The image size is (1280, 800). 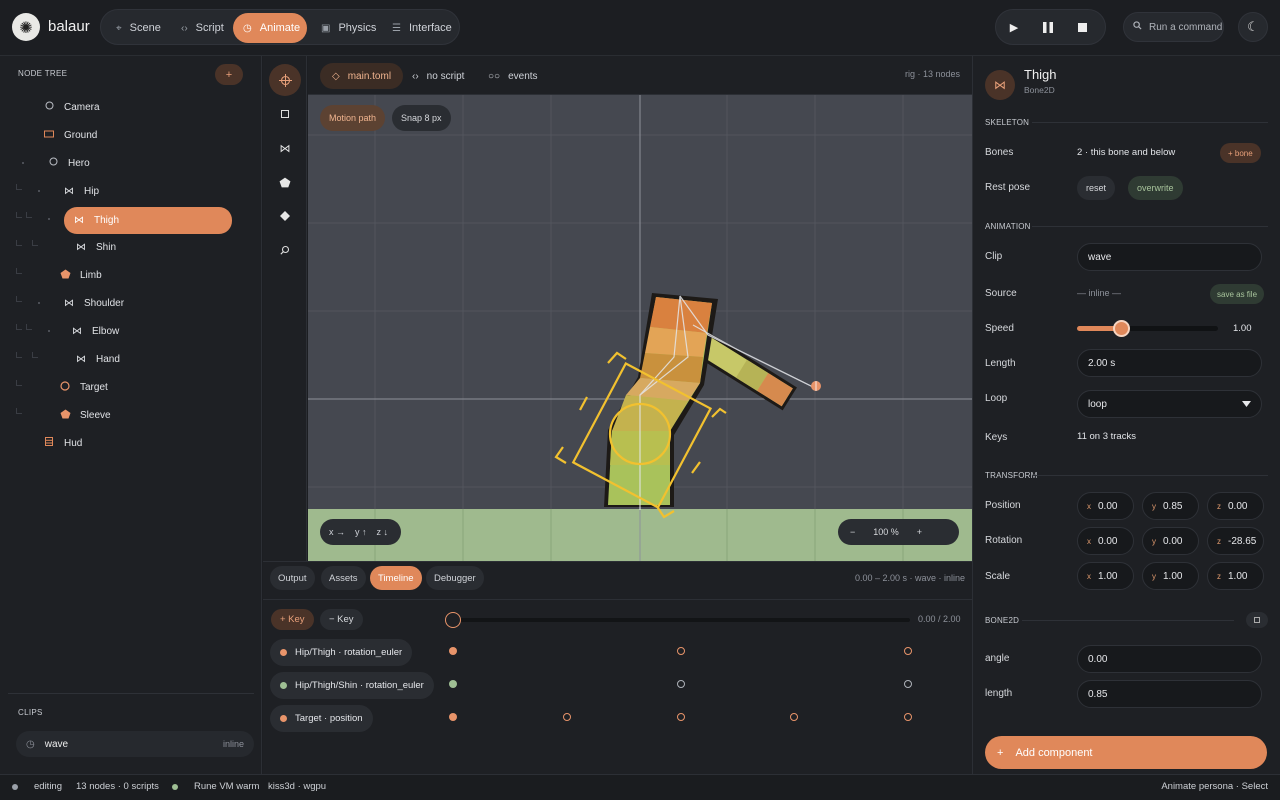 I want to click on loop-select: loop, so click(x=1169, y=404).